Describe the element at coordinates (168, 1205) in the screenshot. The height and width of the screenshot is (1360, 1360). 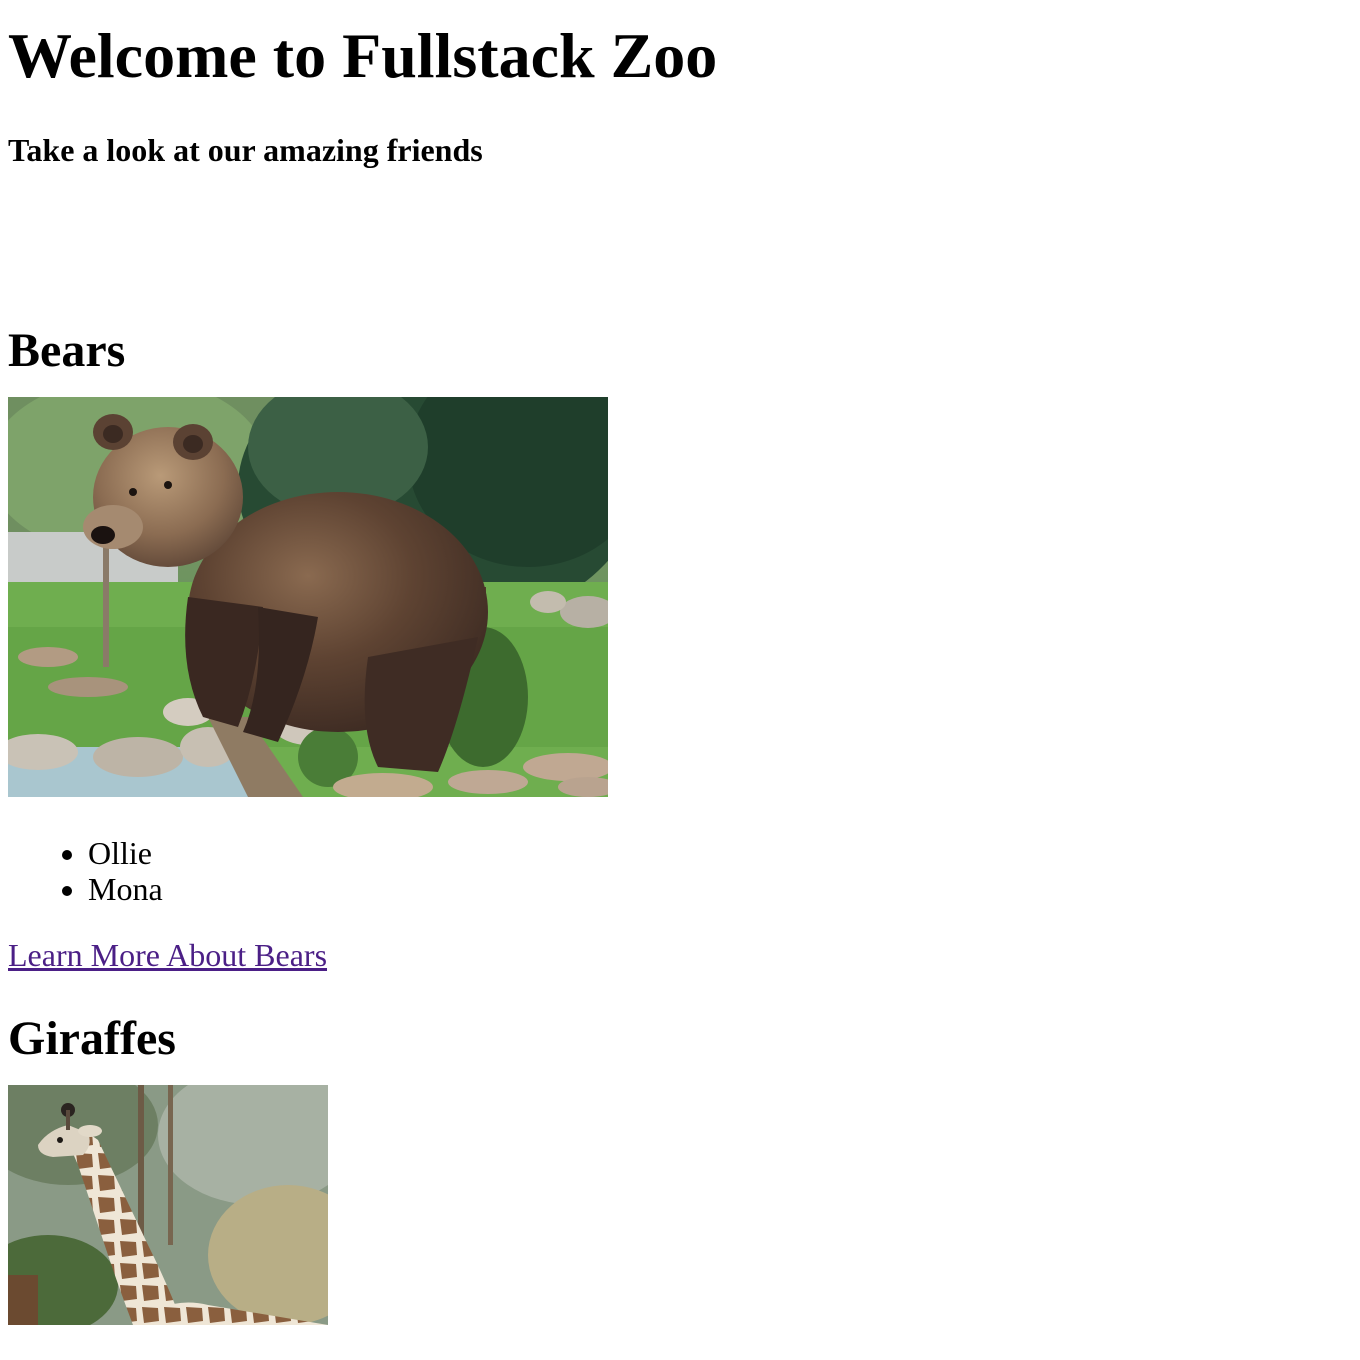
I see `giraffe-photo` at that location.